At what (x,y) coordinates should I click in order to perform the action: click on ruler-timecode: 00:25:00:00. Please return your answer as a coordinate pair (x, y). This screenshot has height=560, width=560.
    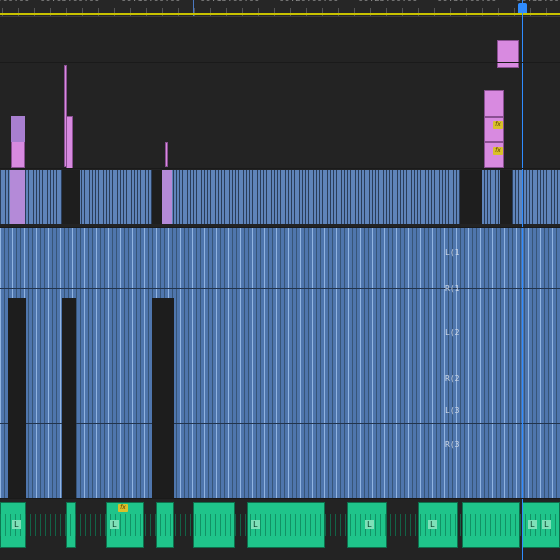
    Looking at the image, I should click on (388, 2).